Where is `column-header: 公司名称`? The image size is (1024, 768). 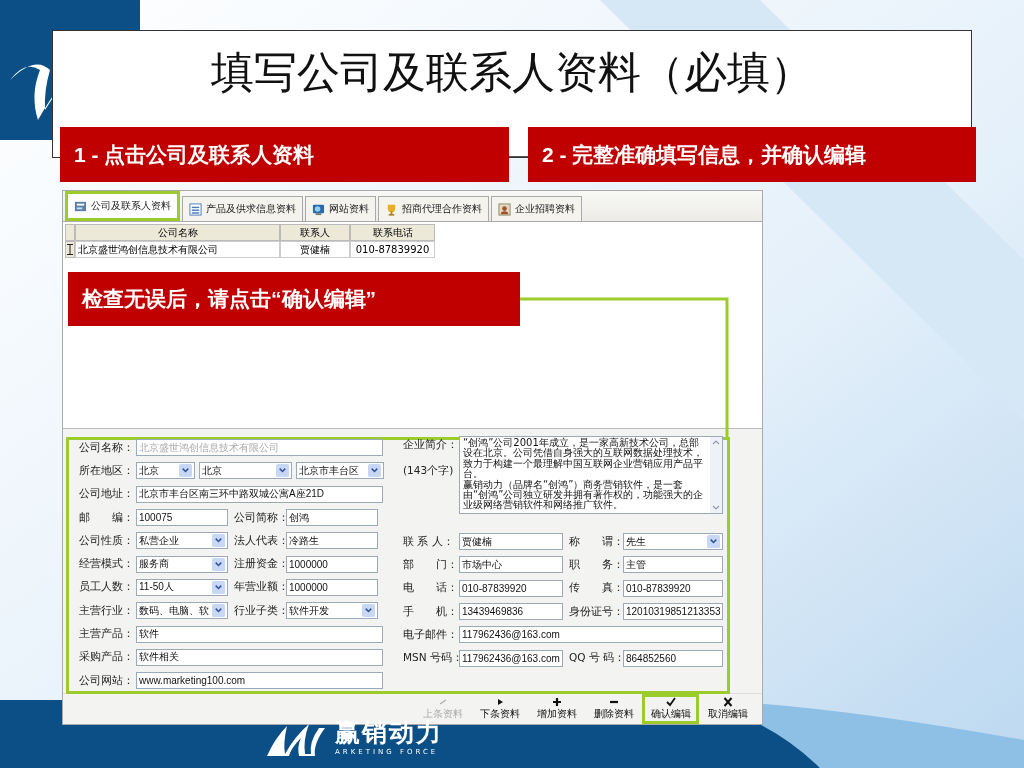
column-header: 公司名称 is located at coordinates (177, 232).